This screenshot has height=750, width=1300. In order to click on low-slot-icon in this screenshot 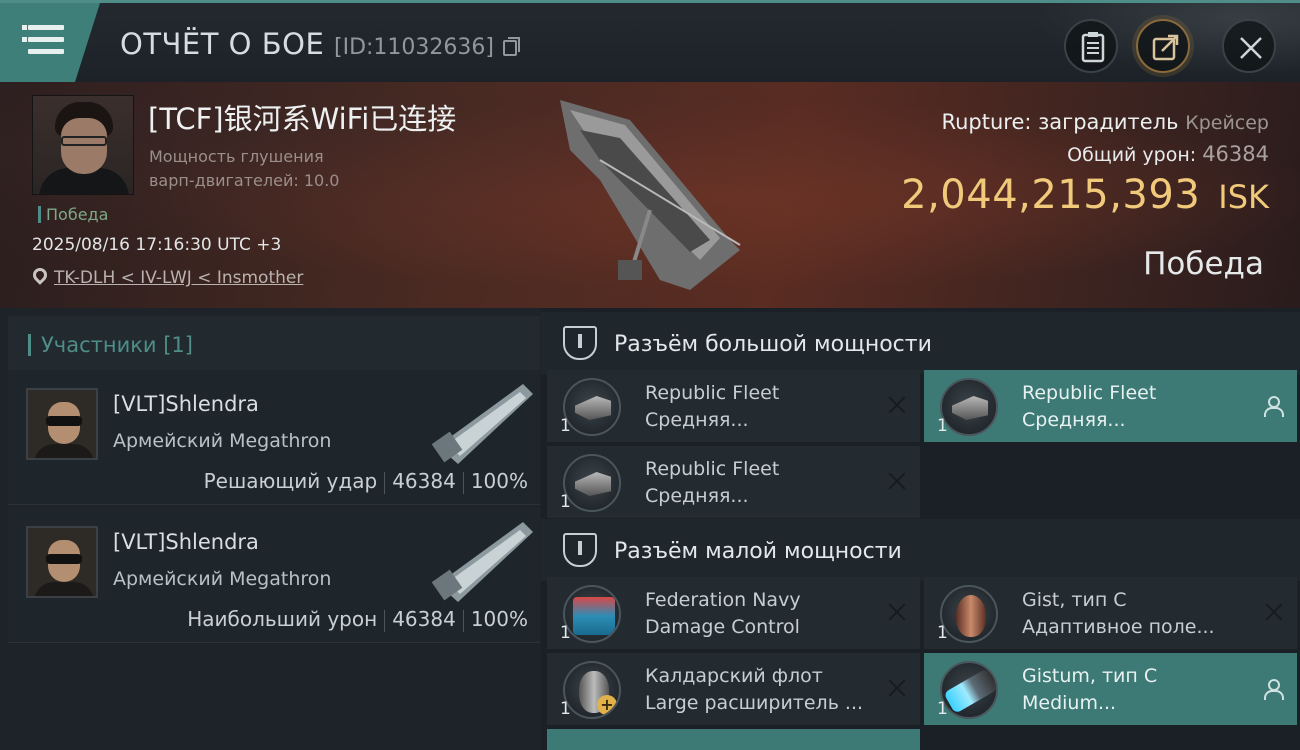, I will do `click(580, 550)`.